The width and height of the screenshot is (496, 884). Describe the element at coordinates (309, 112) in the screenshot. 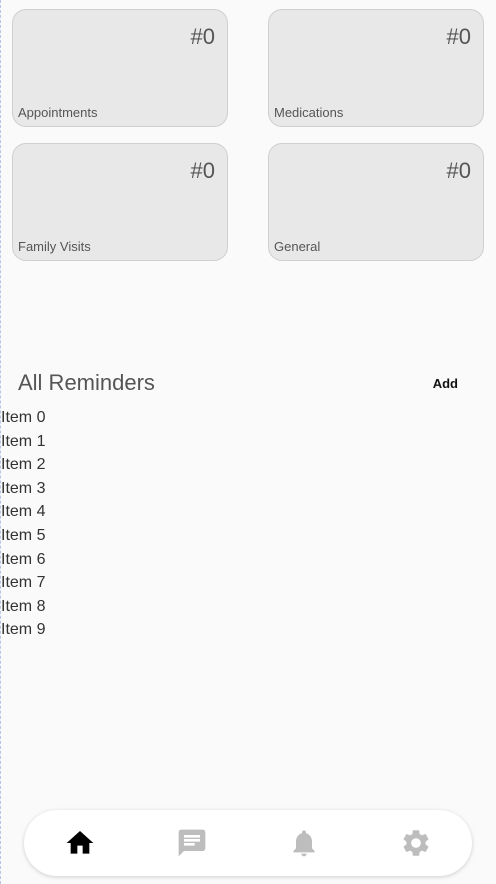

I see `card-label: Medications` at that location.